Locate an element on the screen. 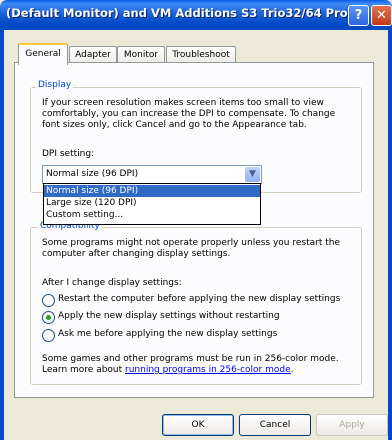 This screenshot has width=392, height=440. ok-button: OK is located at coordinates (198, 425).